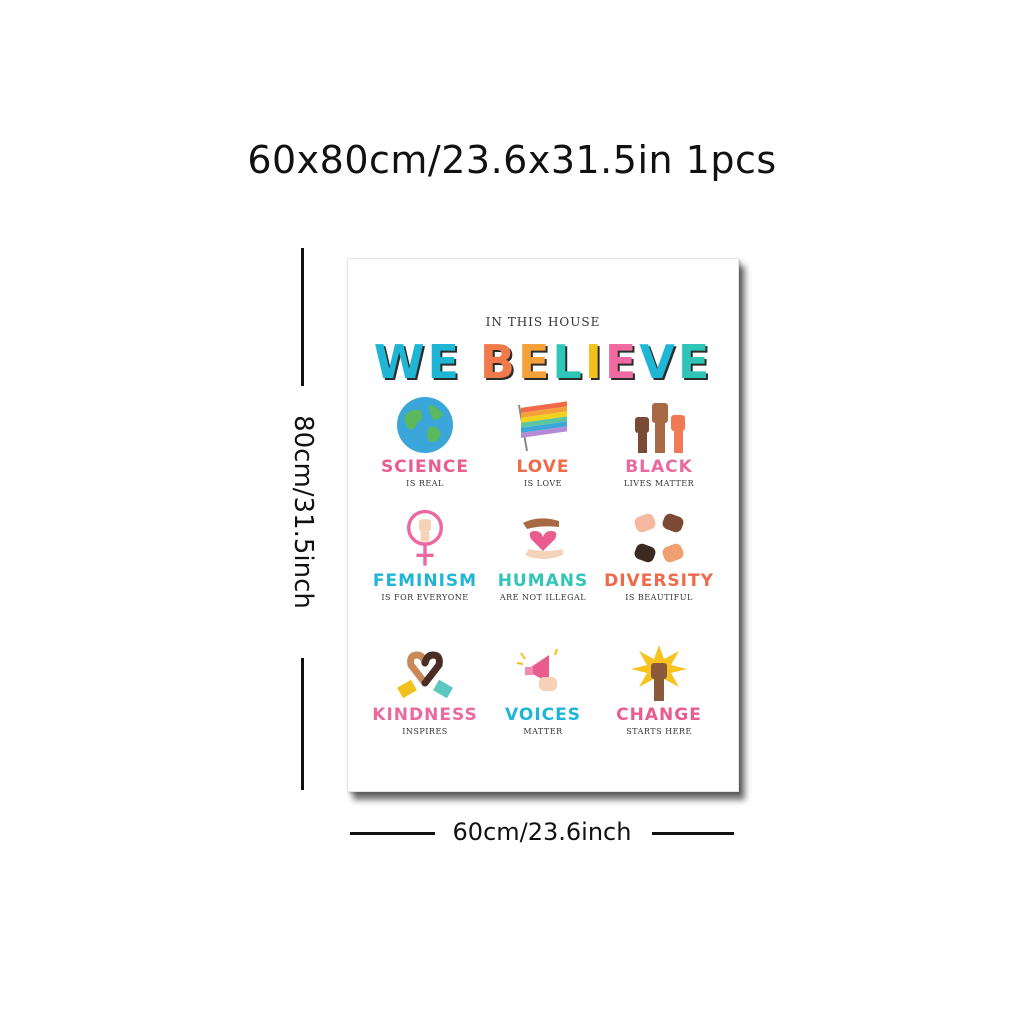 The image size is (1024, 1024). I want to click on belief-word: HUMANS, so click(543, 581).